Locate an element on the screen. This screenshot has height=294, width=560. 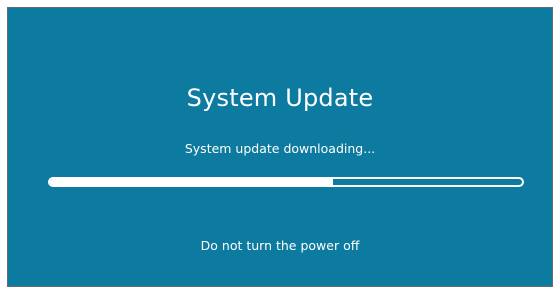
update-title: System Update is located at coordinates (280, 98).